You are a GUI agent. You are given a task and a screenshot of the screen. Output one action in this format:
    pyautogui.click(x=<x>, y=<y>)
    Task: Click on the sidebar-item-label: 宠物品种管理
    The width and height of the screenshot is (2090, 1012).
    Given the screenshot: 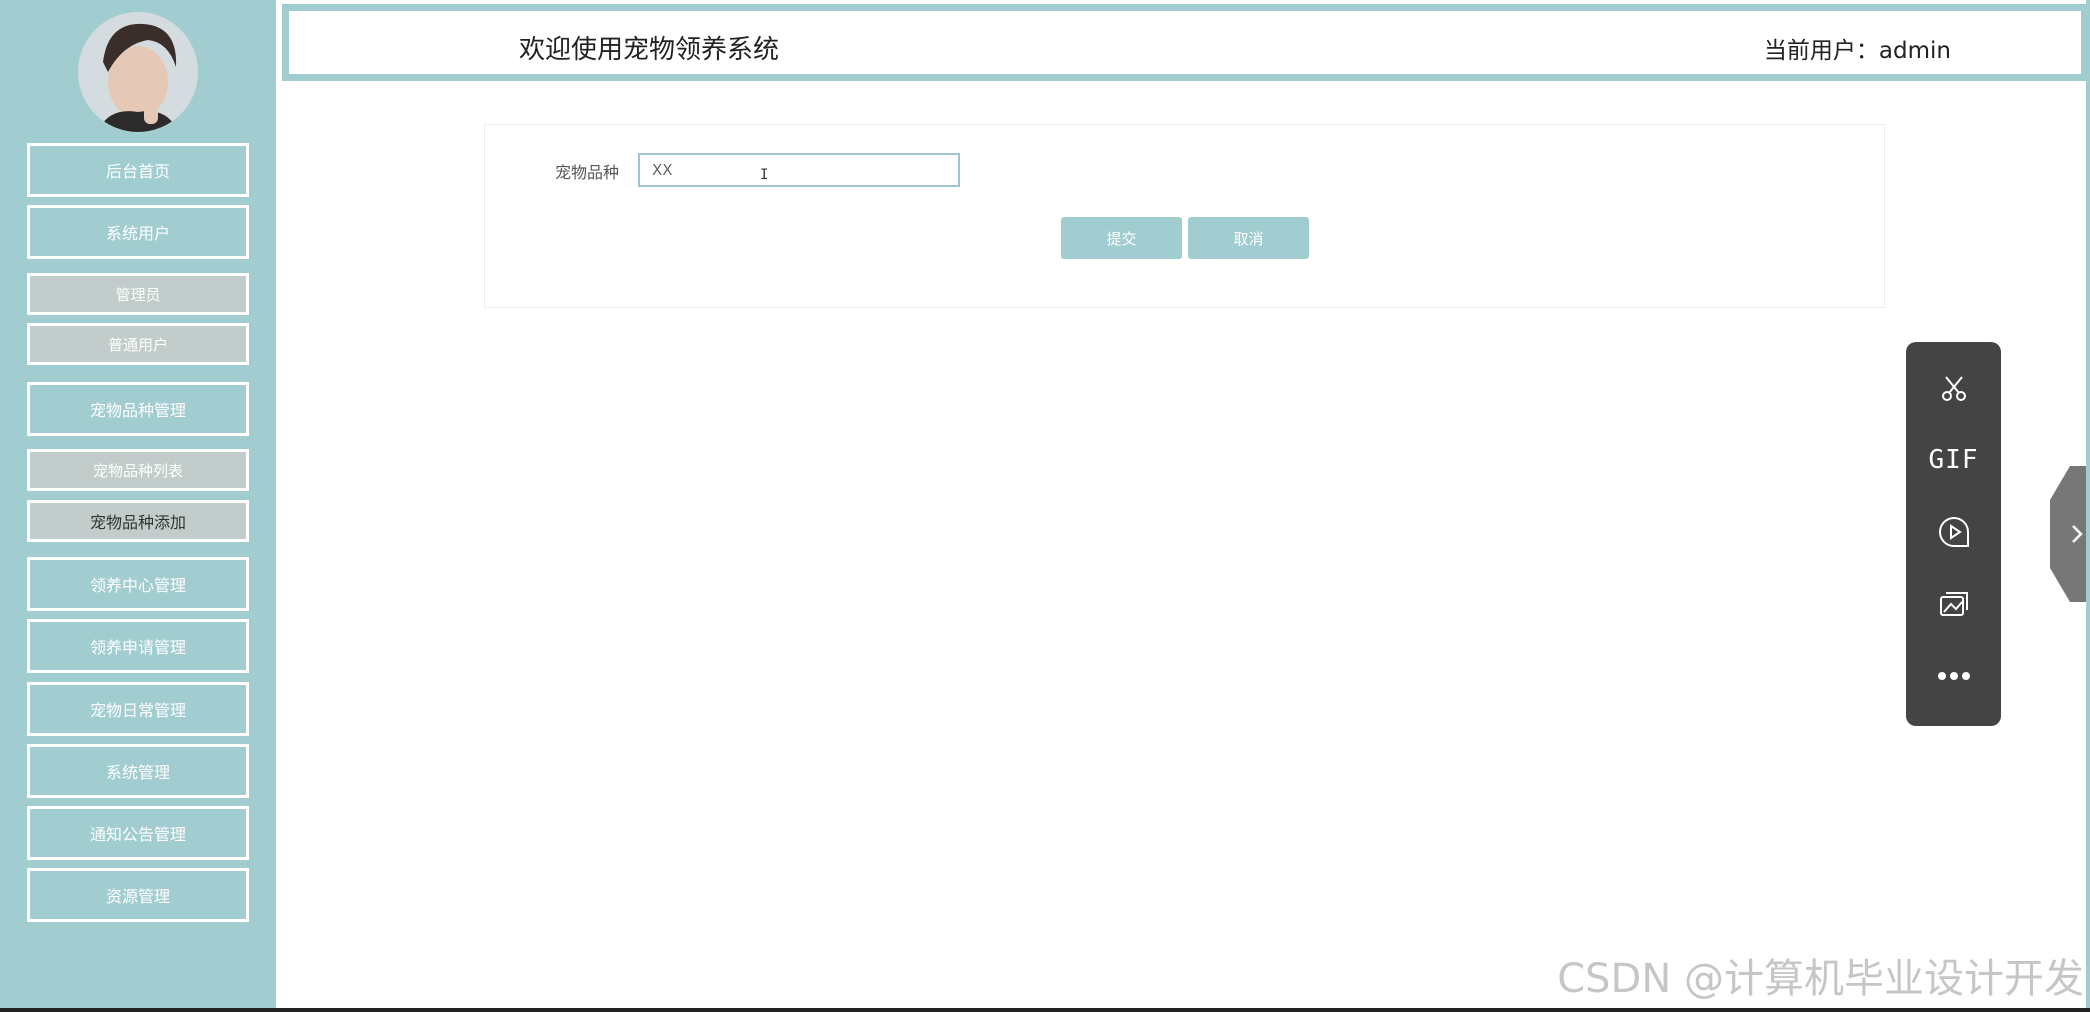 What is the action you would take?
    pyautogui.click(x=137, y=410)
    